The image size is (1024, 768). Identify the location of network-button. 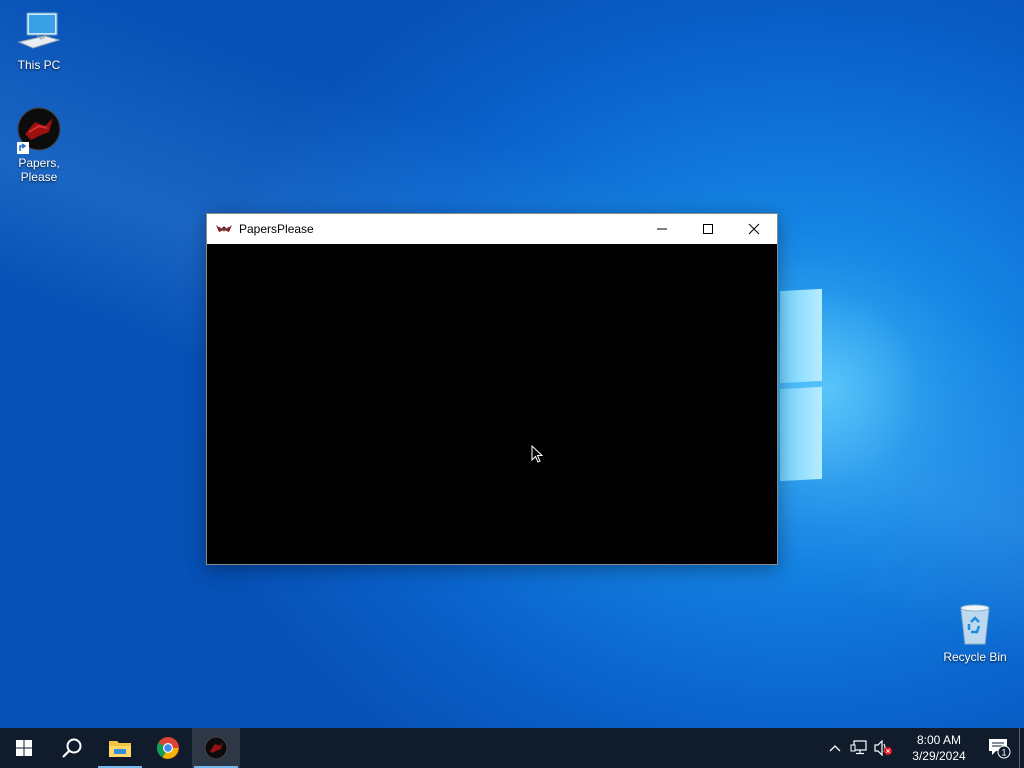
(859, 748).